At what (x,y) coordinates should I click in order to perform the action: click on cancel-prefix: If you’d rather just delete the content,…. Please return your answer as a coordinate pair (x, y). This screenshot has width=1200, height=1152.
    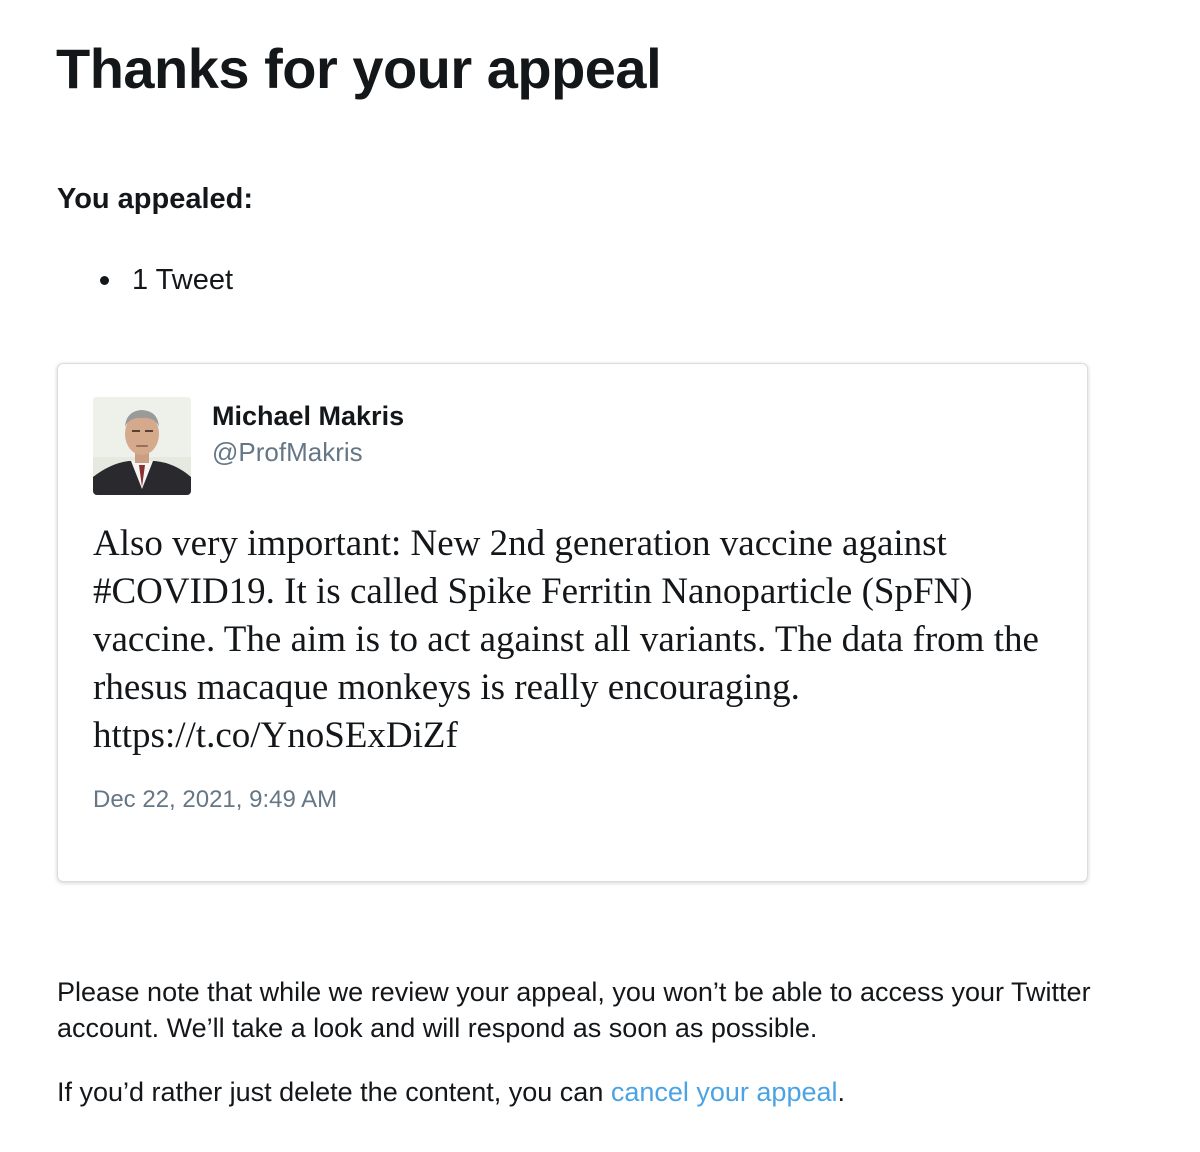
    Looking at the image, I should click on (334, 1092).